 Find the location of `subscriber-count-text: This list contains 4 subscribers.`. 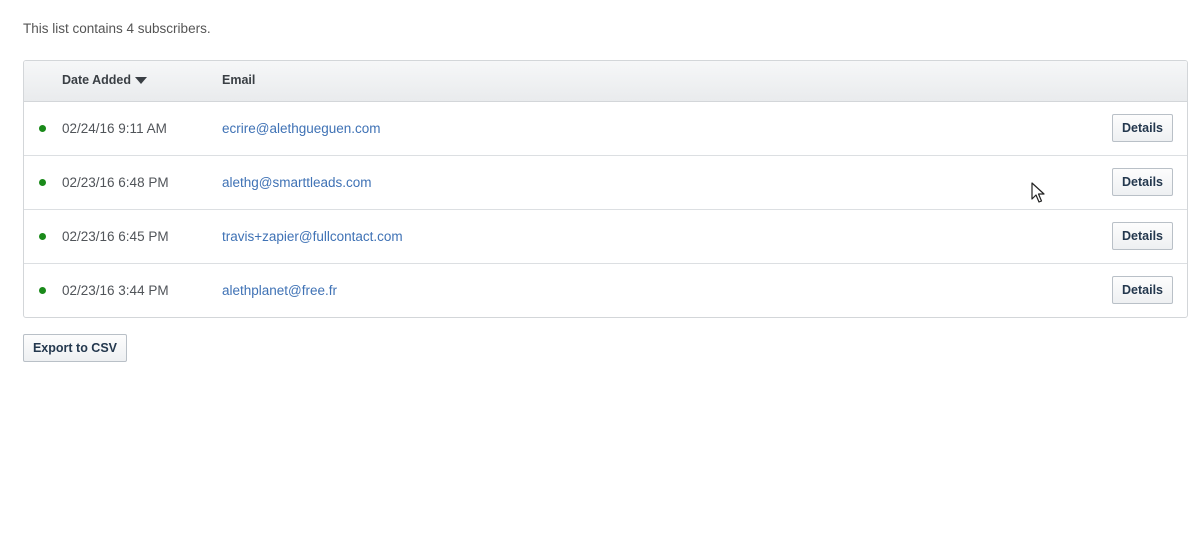

subscriber-count-text: This list contains 4 subscribers. is located at coordinates (117, 28).